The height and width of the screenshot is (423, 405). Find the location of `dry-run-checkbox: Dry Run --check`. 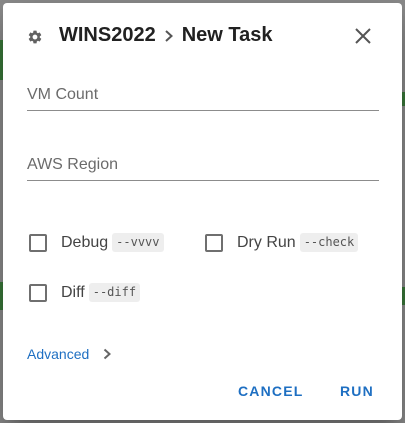

dry-run-checkbox: Dry Run --check is located at coordinates (282, 242).